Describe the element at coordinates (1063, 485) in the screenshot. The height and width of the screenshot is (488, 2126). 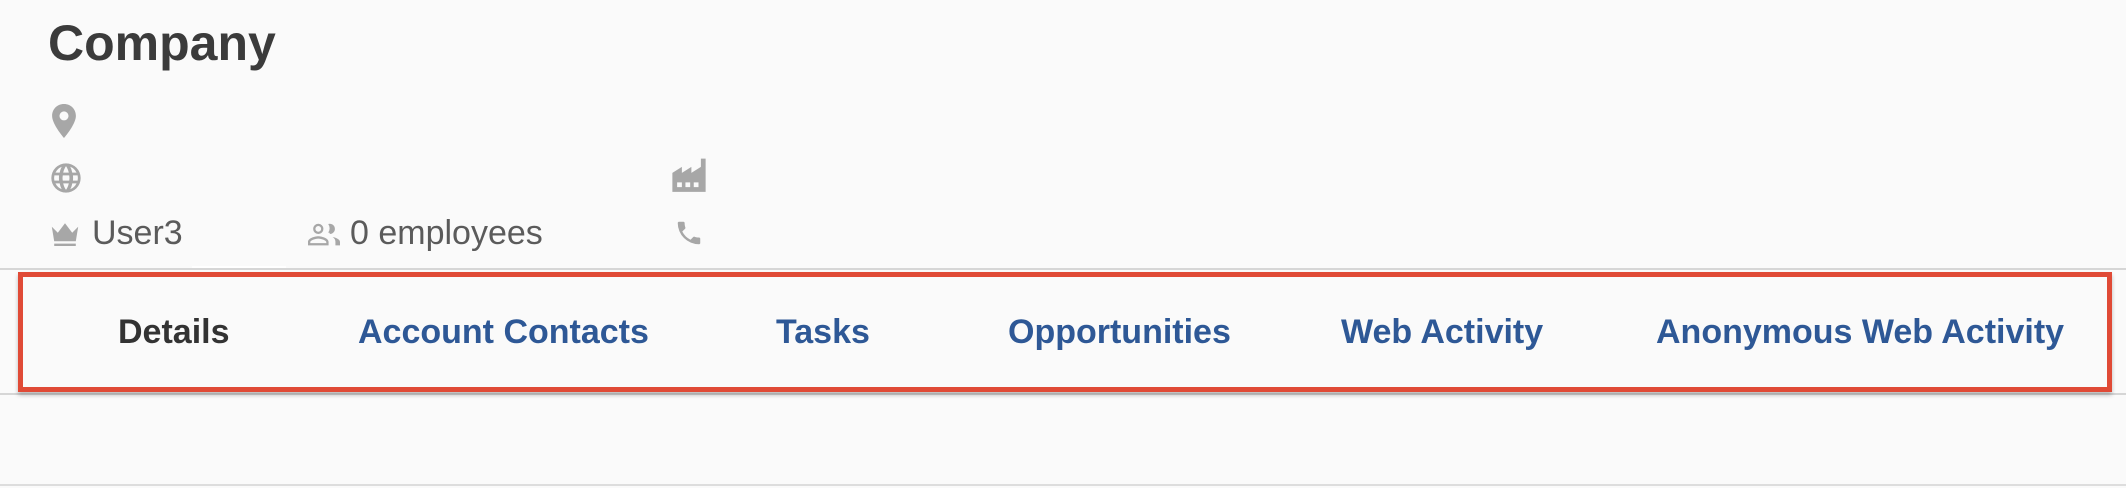
I see `content-divider` at that location.